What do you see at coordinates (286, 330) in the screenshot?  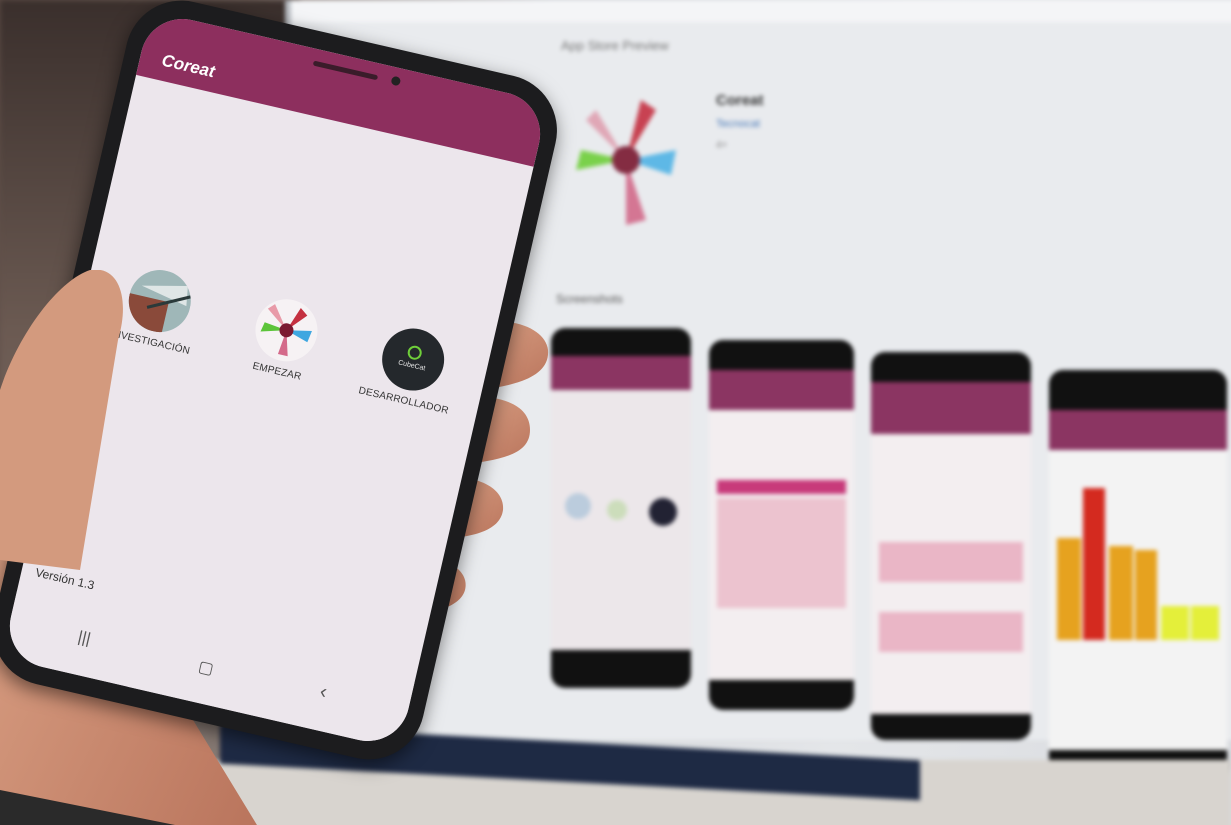 I see `colorful-hands-icon` at bounding box center [286, 330].